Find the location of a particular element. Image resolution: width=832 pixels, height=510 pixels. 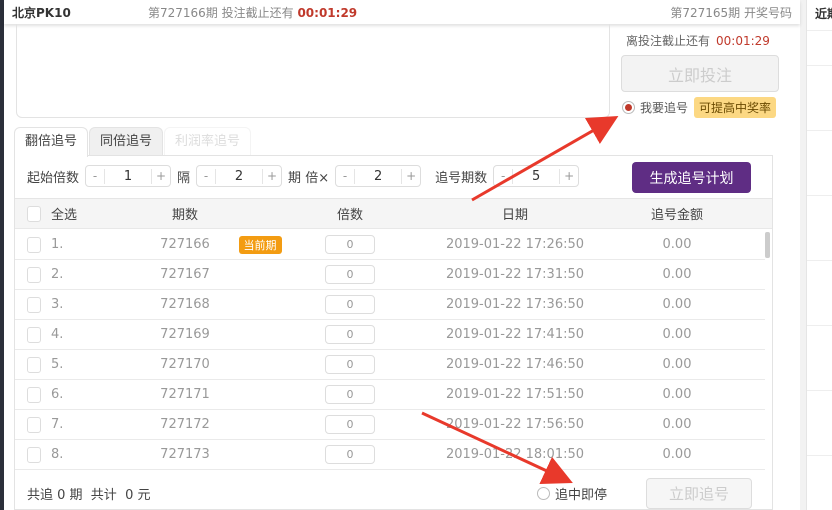

start-mult-input: 1 is located at coordinates (128, 176).